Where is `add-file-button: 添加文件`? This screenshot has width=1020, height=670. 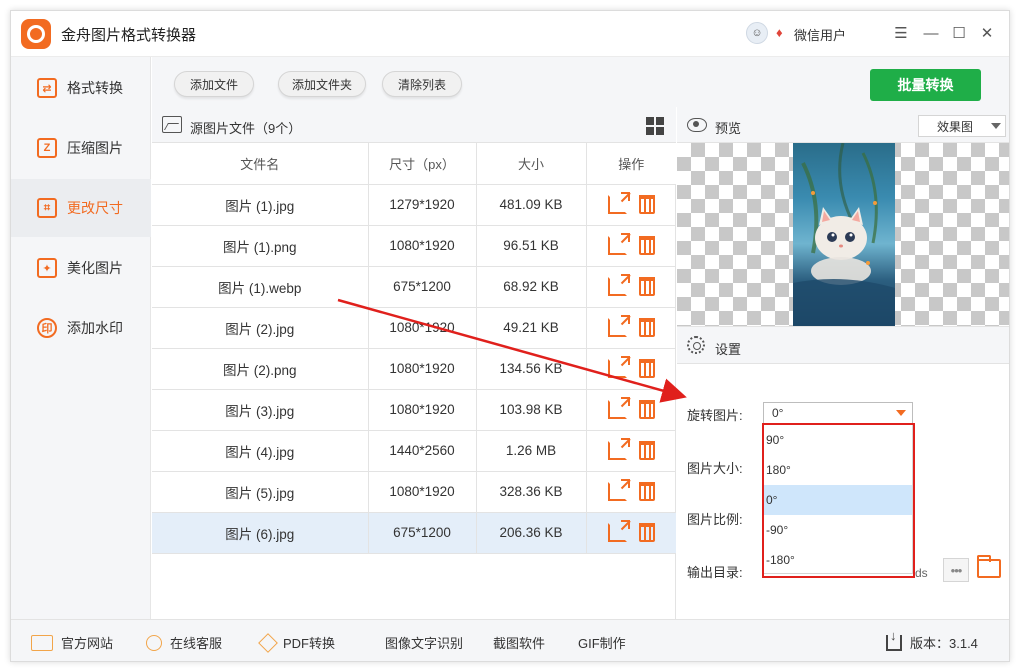 add-file-button: 添加文件 is located at coordinates (214, 84).